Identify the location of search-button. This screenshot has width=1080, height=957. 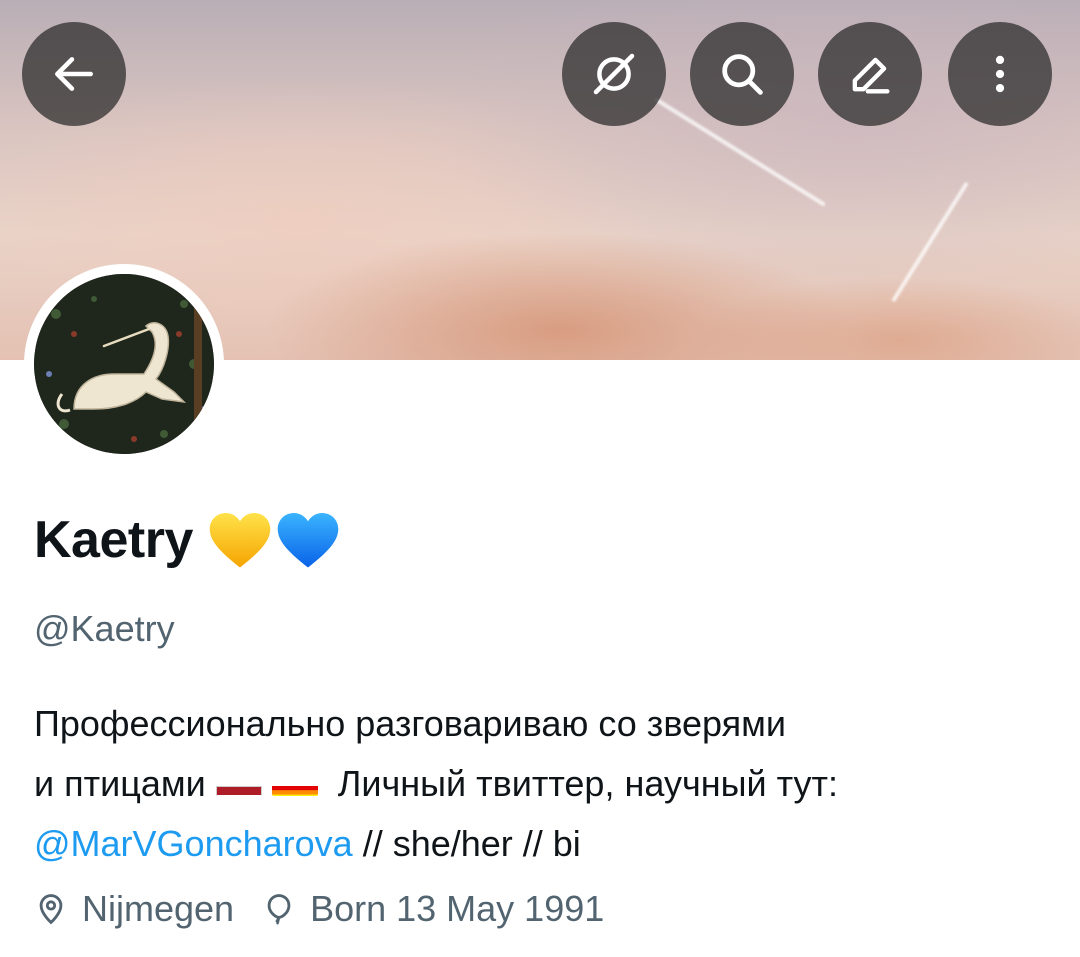
(742, 74).